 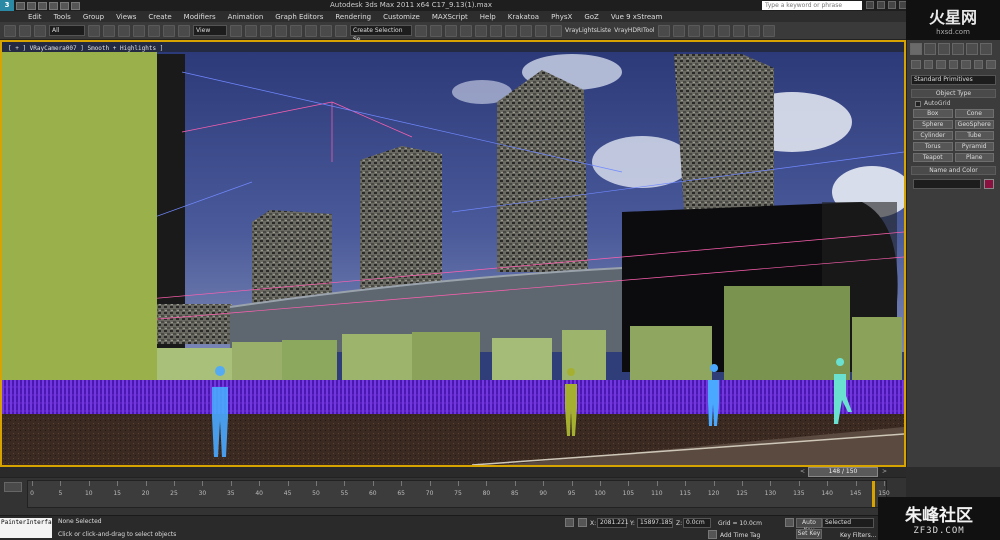 What do you see at coordinates (928, 64) in the screenshot?
I see `shapes-icon` at bounding box center [928, 64].